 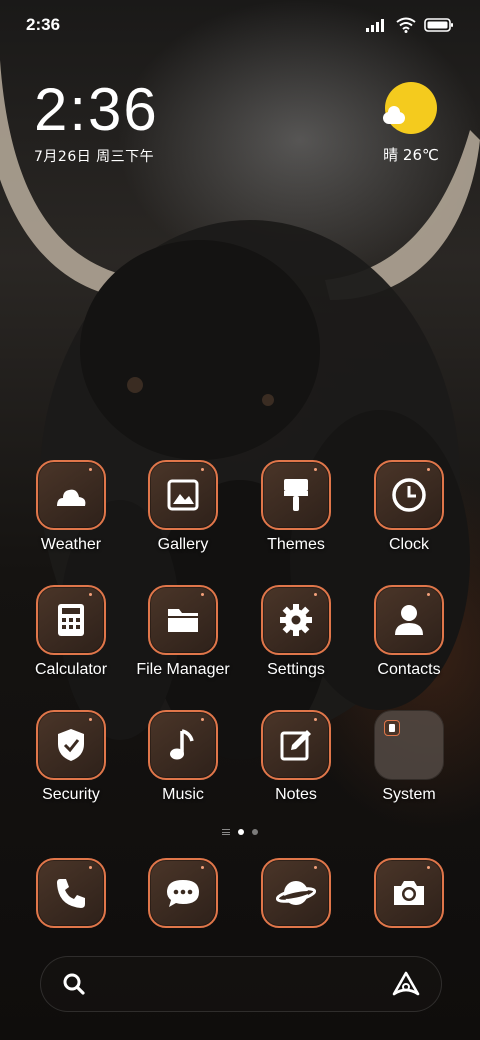 What do you see at coordinates (74, 984) in the screenshot?
I see `search-icon` at bounding box center [74, 984].